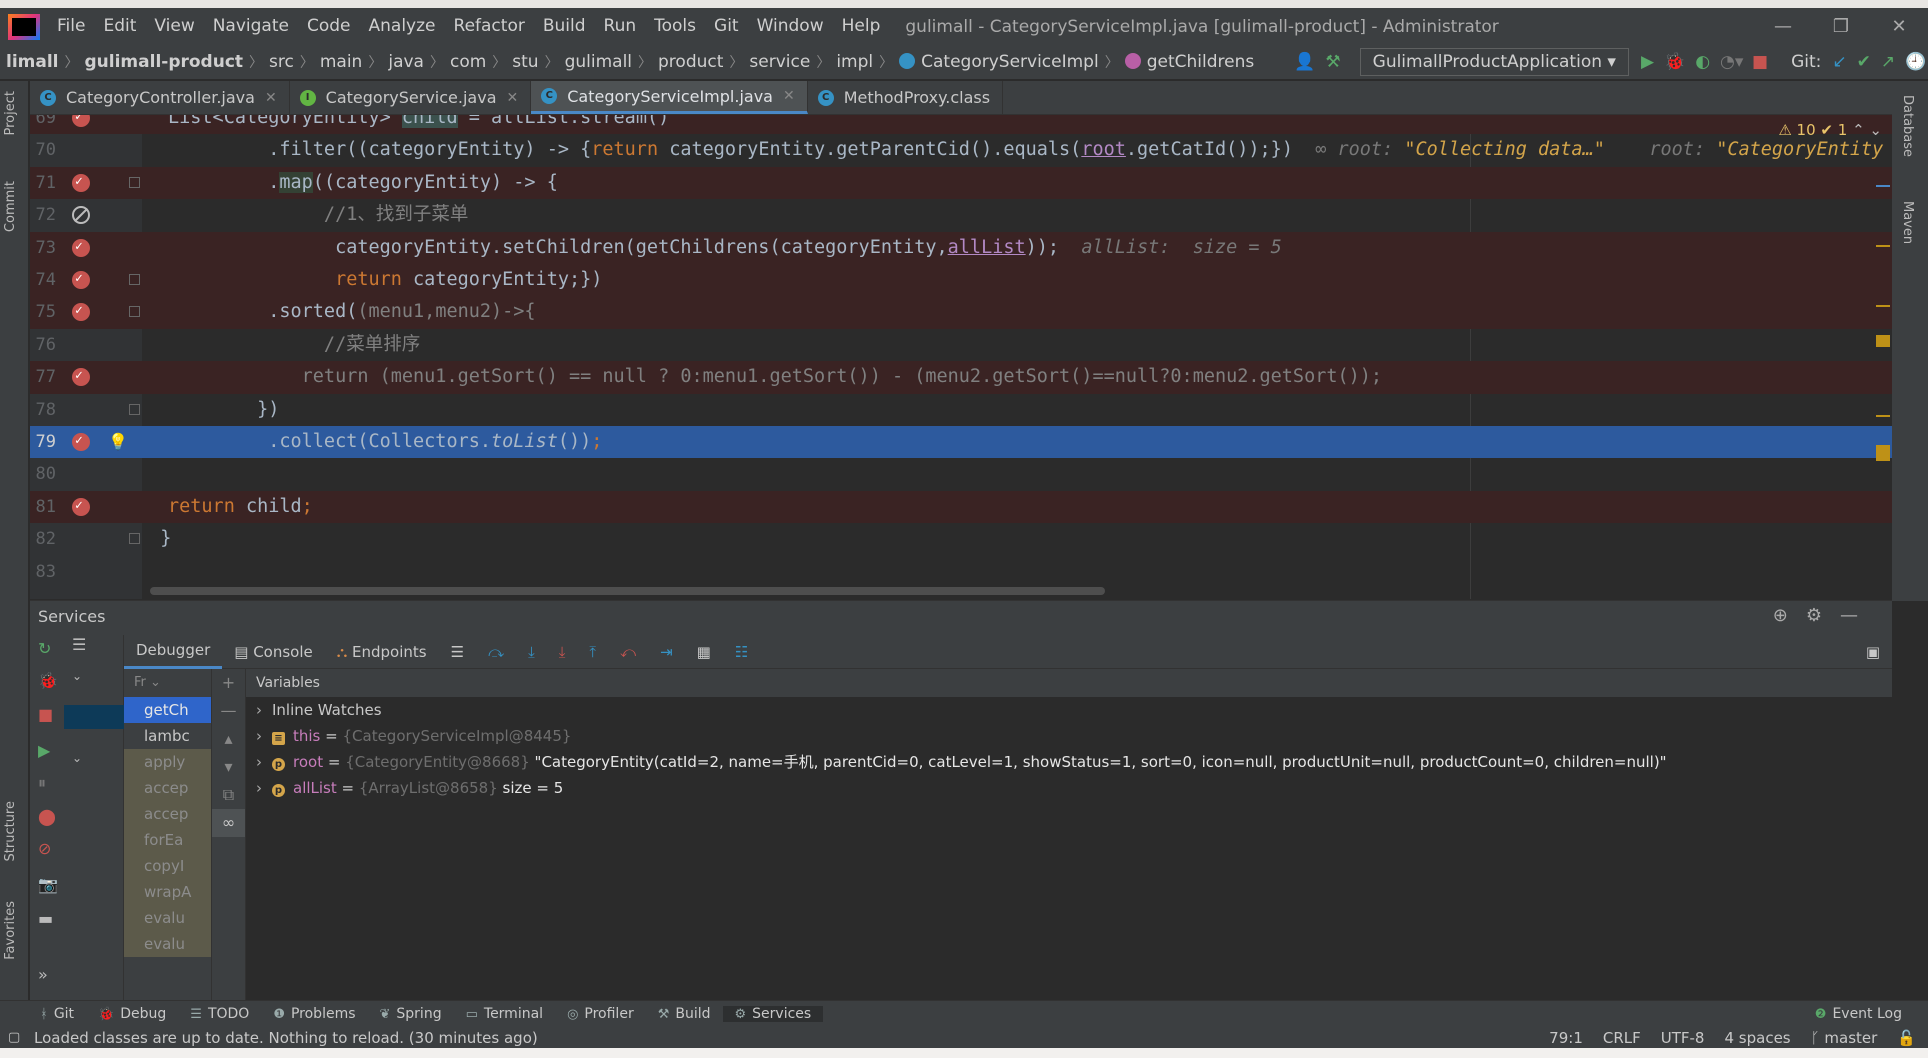 The width and height of the screenshot is (1928, 1058). I want to click on restore-icon: ❐, so click(1841, 26).